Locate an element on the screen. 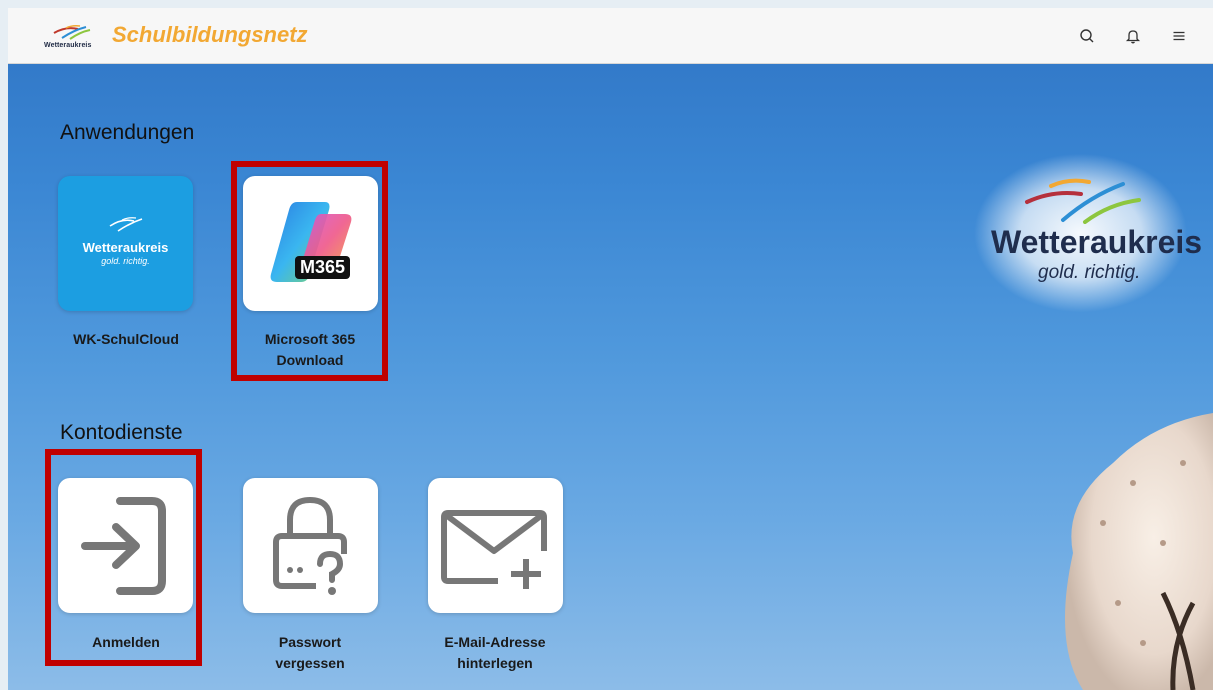 The width and height of the screenshot is (1213, 690). wetteraukreis-small-logo: Wetteraukreis is located at coordinates (72, 36).